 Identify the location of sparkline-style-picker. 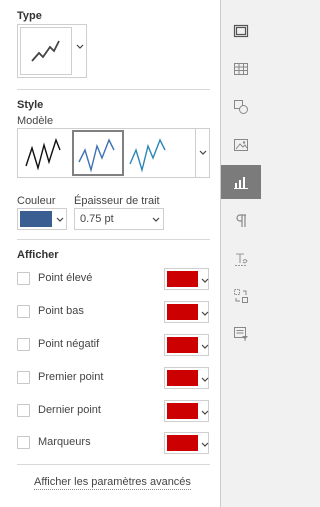
(113, 153).